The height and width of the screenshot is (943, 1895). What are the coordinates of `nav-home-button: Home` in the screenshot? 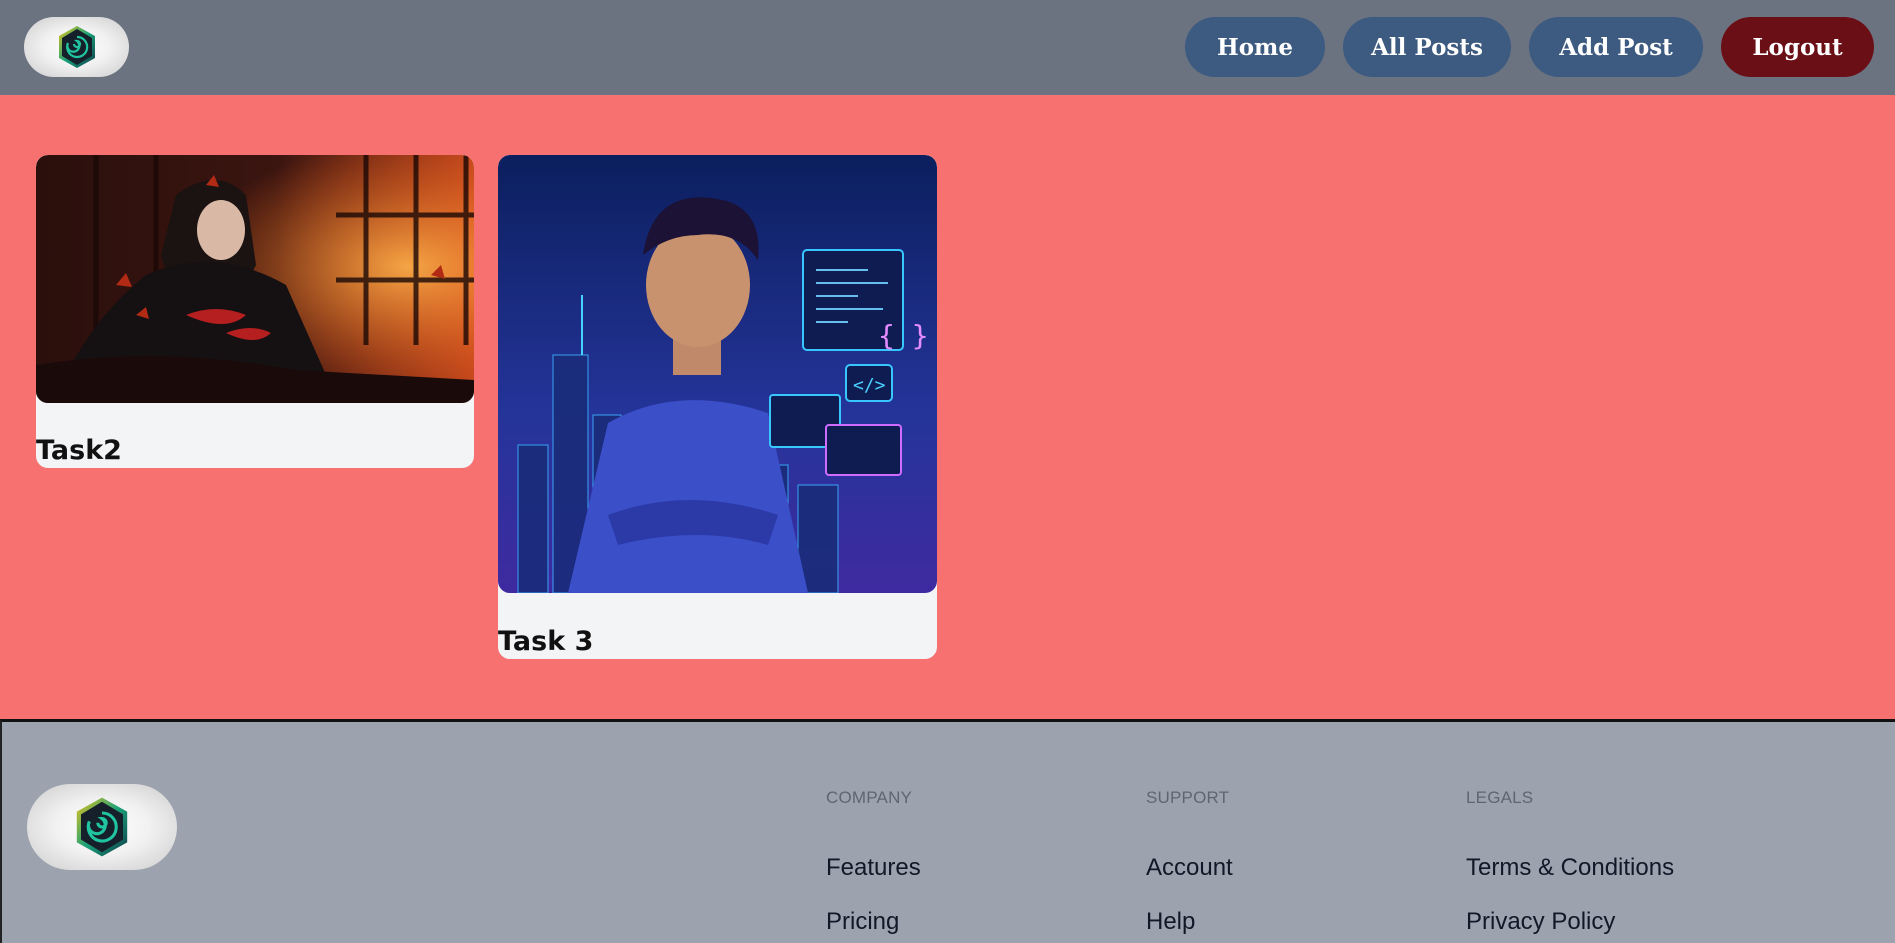 It's located at (1255, 47).